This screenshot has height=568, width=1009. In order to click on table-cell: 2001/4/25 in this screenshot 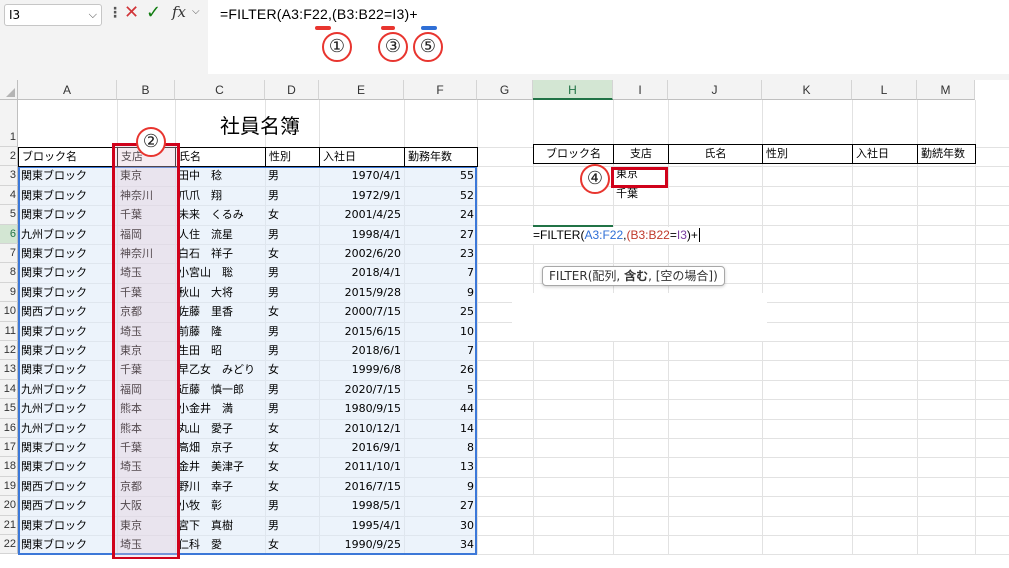, I will do `click(361, 214)`.